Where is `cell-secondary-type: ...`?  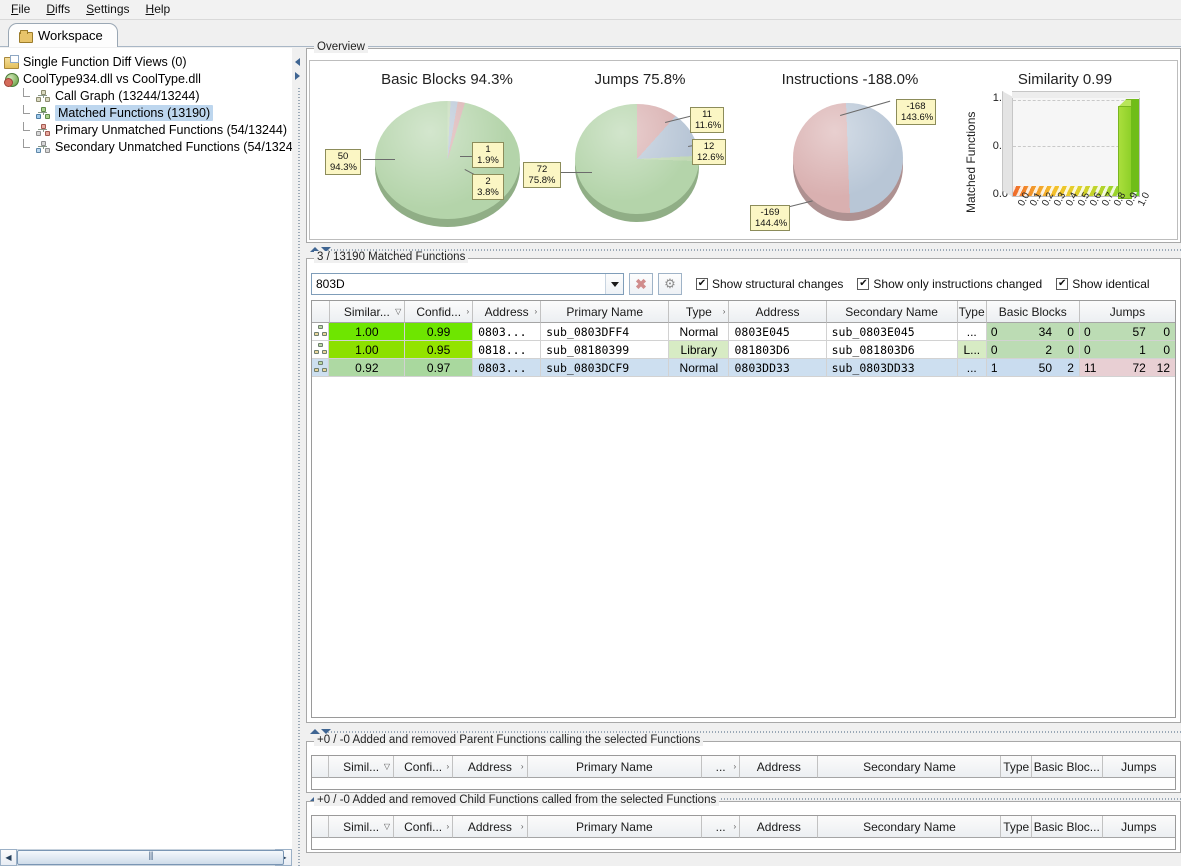 cell-secondary-type: ... is located at coordinates (972, 368).